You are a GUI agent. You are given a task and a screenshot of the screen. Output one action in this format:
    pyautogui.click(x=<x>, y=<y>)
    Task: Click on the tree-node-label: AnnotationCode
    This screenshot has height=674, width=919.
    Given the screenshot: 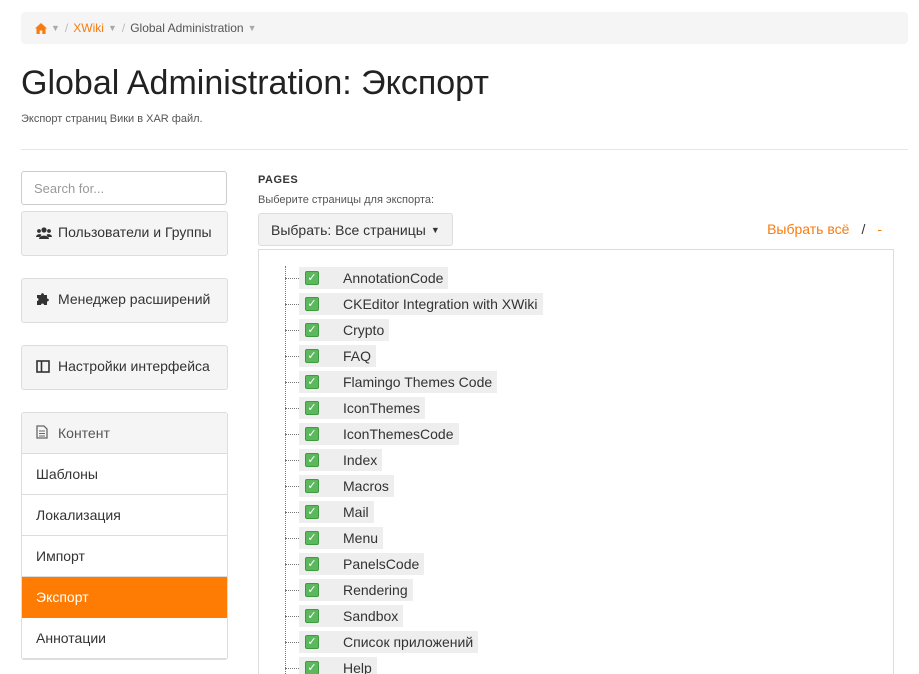 What is the action you would take?
    pyautogui.click(x=393, y=278)
    